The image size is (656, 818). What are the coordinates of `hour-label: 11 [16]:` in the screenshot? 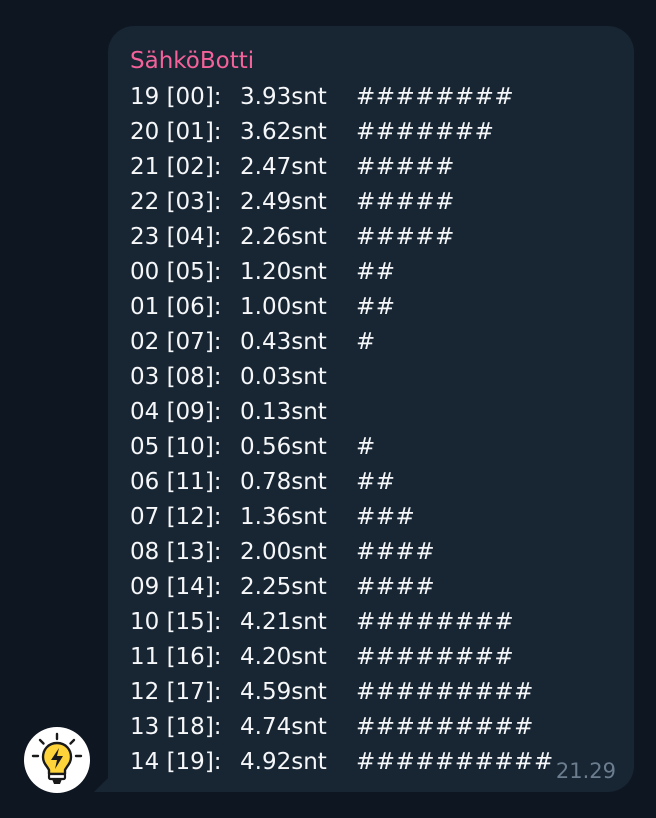 It's located at (176, 657).